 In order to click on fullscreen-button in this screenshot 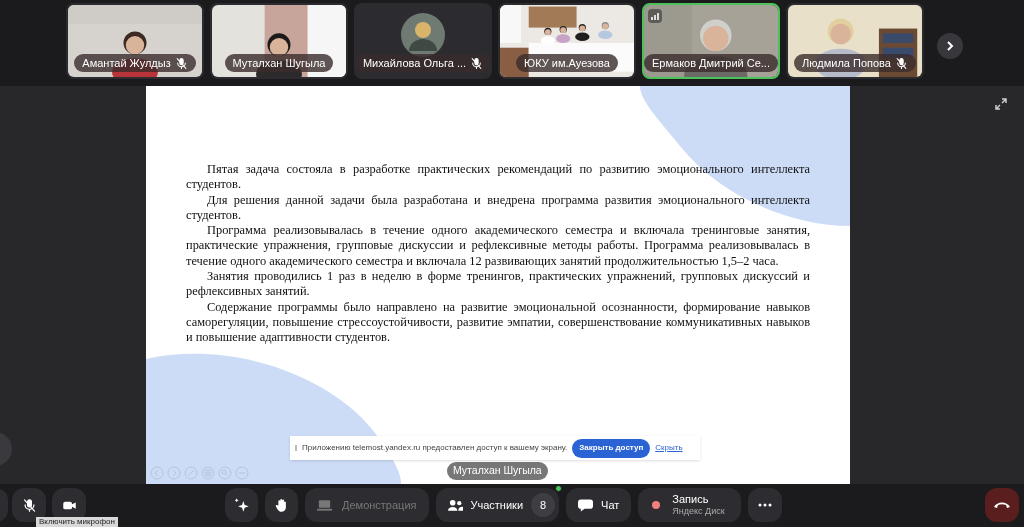, I will do `click(1002, 104)`.